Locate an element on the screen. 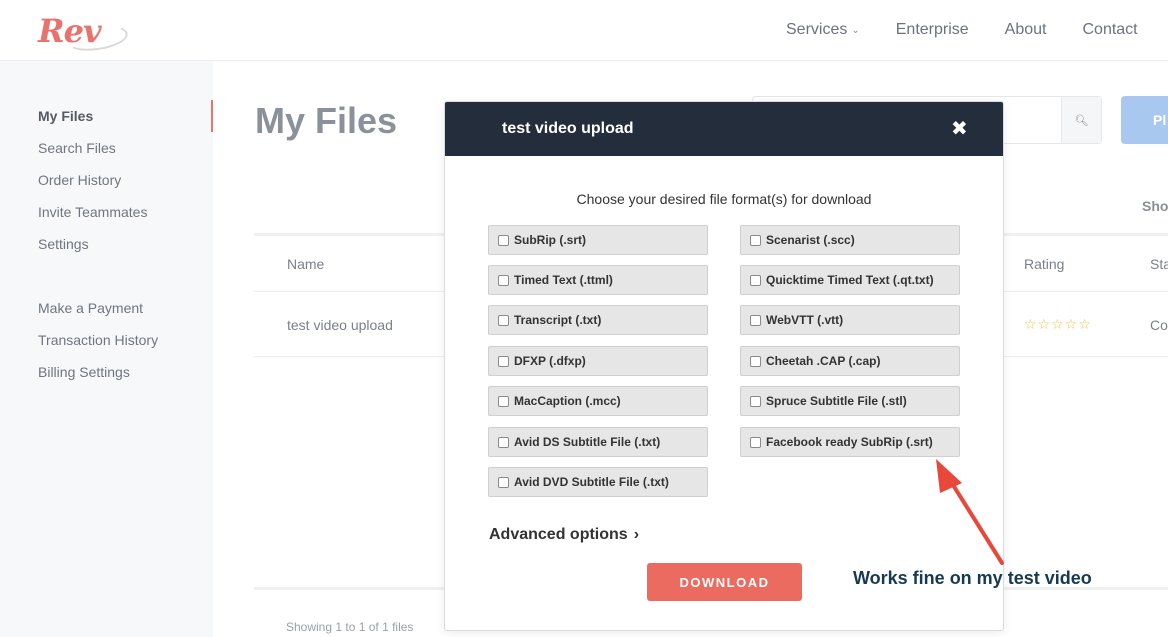  advanced-options-toggle: Advanced options › is located at coordinates (564, 535).